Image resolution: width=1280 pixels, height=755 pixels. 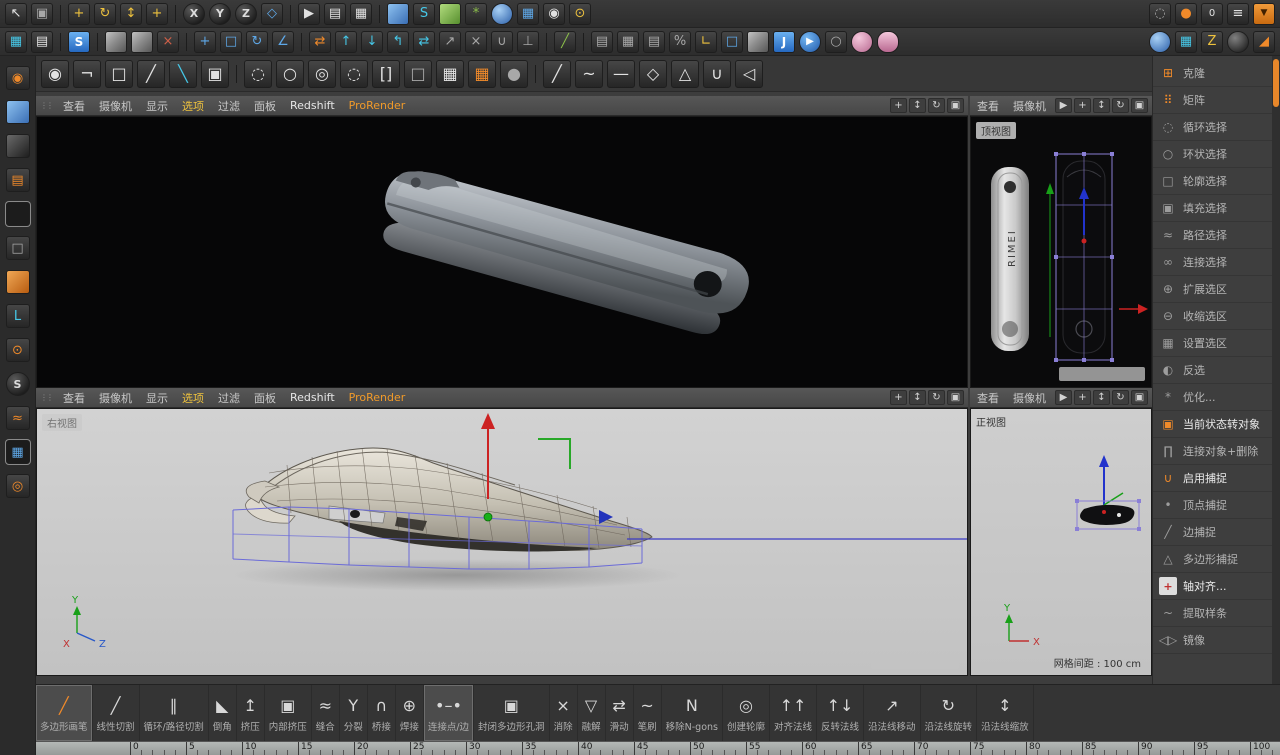 I want to click on viewport-menu-item: Redshift, so click(x=312, y=397).